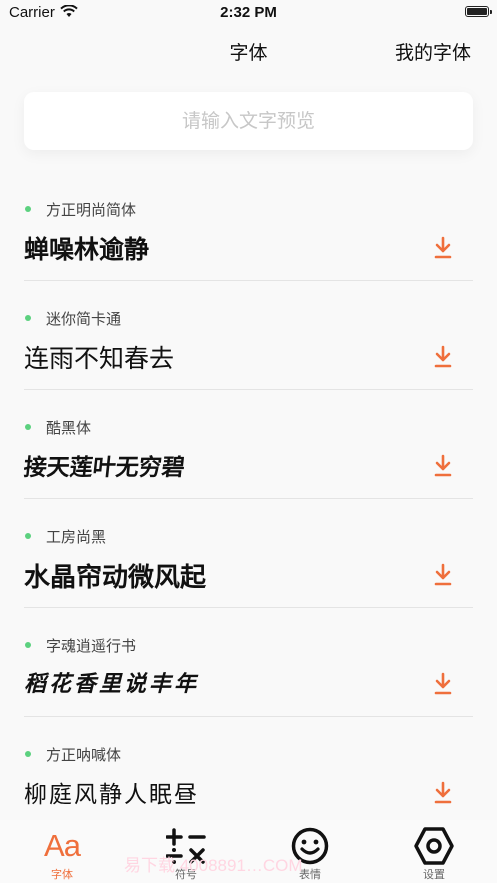 Image resolution: width=497 pixels, height=883 pixels. What do you see at coordinates (87, 249) in the screenshot?
I see `font-preview: 蝉噪林逾静` at bounding box center [87, 249].